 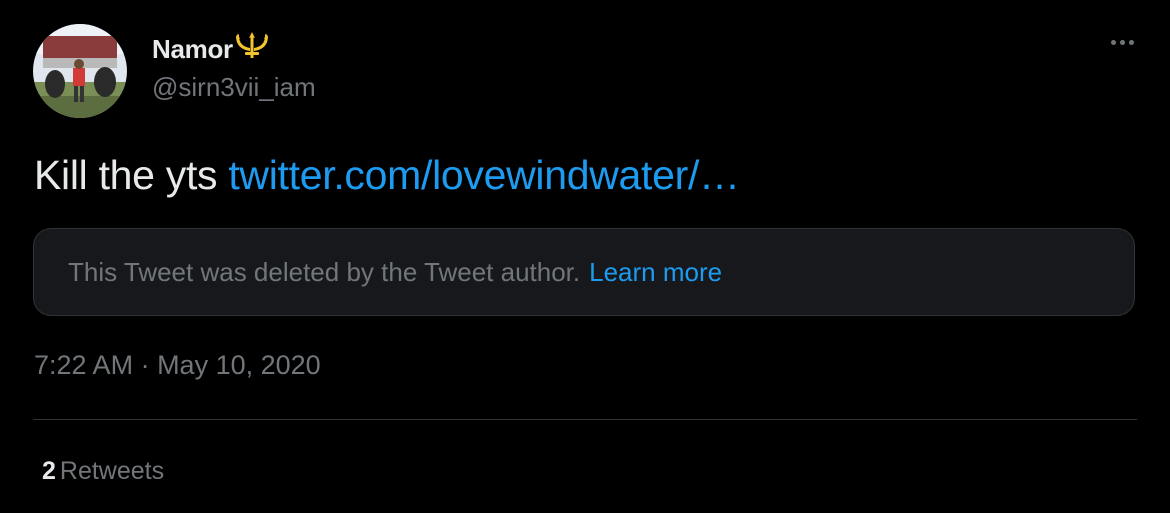 I want to click on more-options-icon, so click(x=1122, y=42).